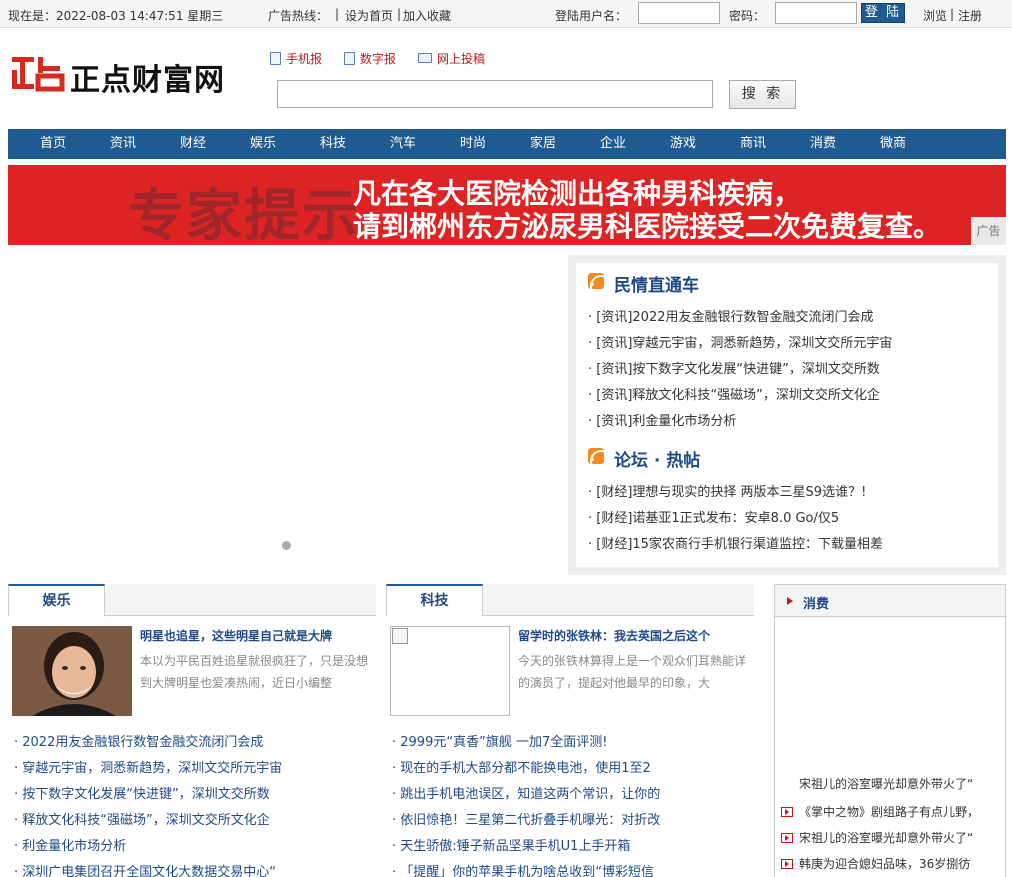  What do you see at coordinates (543, 144) in the screenshot?
I see `nav-item-home-living: 家居` at bounding box center [543, 144].